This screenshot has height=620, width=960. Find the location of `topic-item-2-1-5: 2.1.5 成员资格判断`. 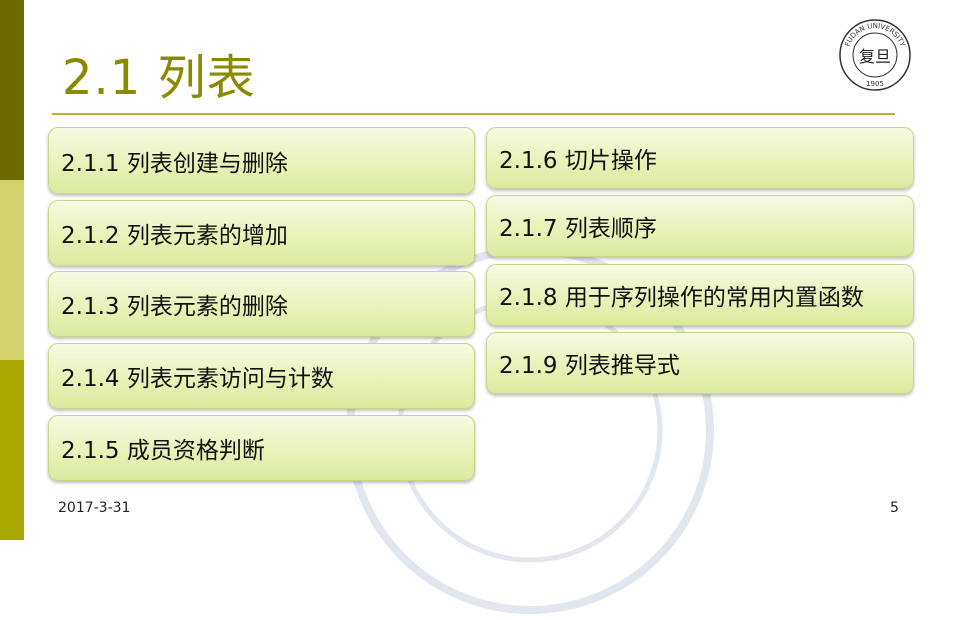

topic-item-2-1-5: 2.1.5 成员资格判断 is located at coordinates (261, 448).